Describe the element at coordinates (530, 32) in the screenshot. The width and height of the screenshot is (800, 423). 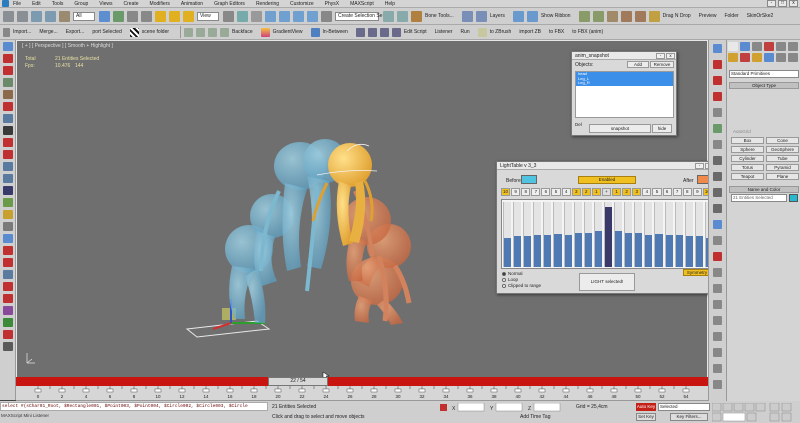
I see `import-zb-button: import ZB` at that location.